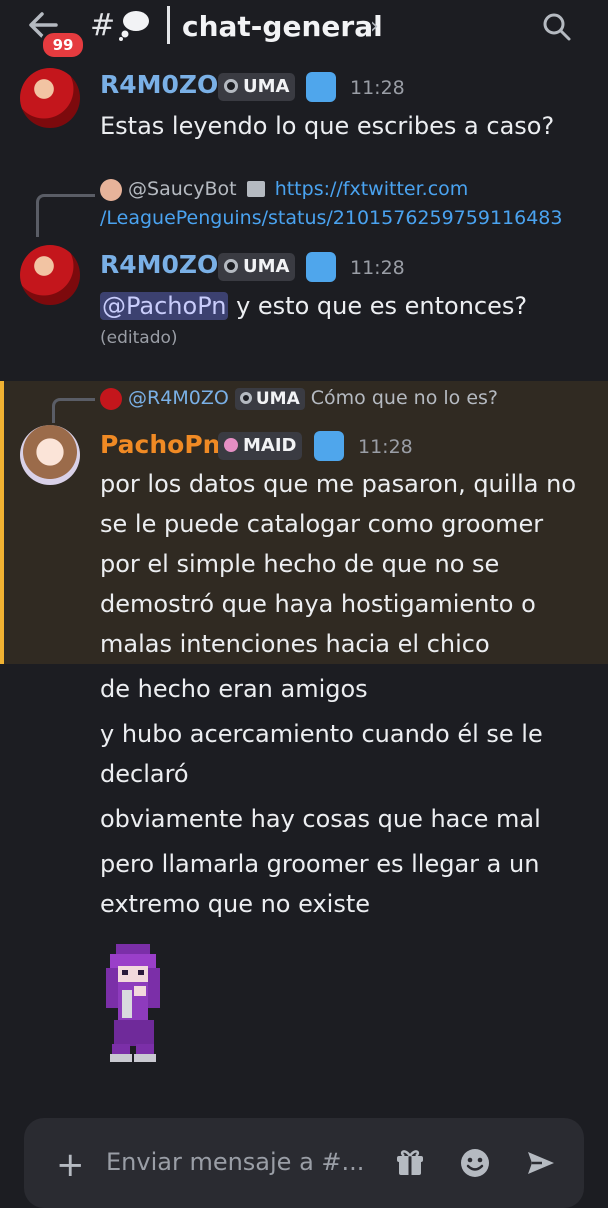 The width and height of the screenshot is (608, 1208). I want to click on reply-role-label: UMA, so click(277, 399).